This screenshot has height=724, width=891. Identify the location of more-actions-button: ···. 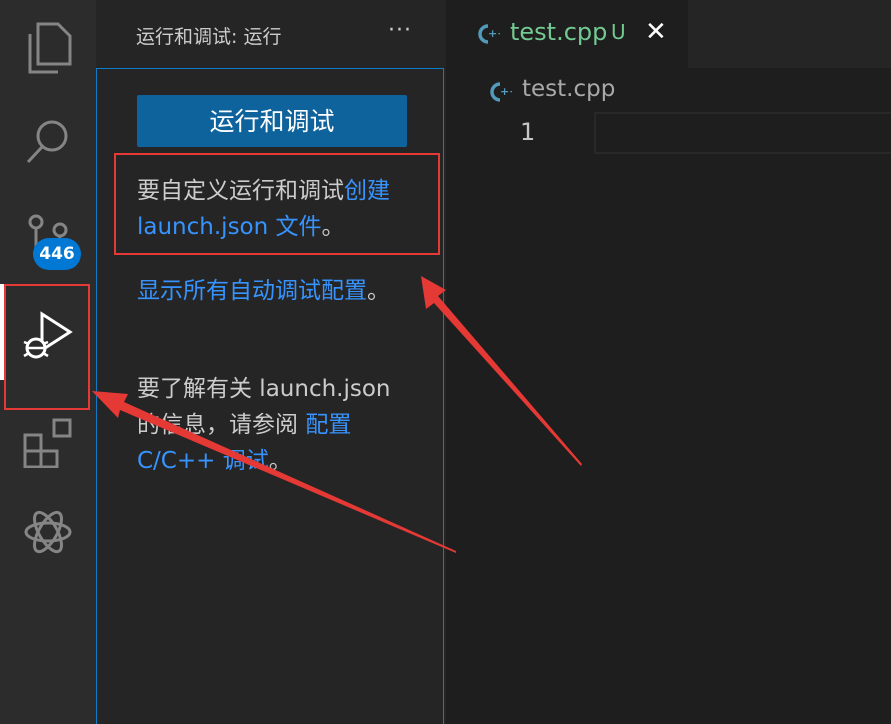
(400, 32).